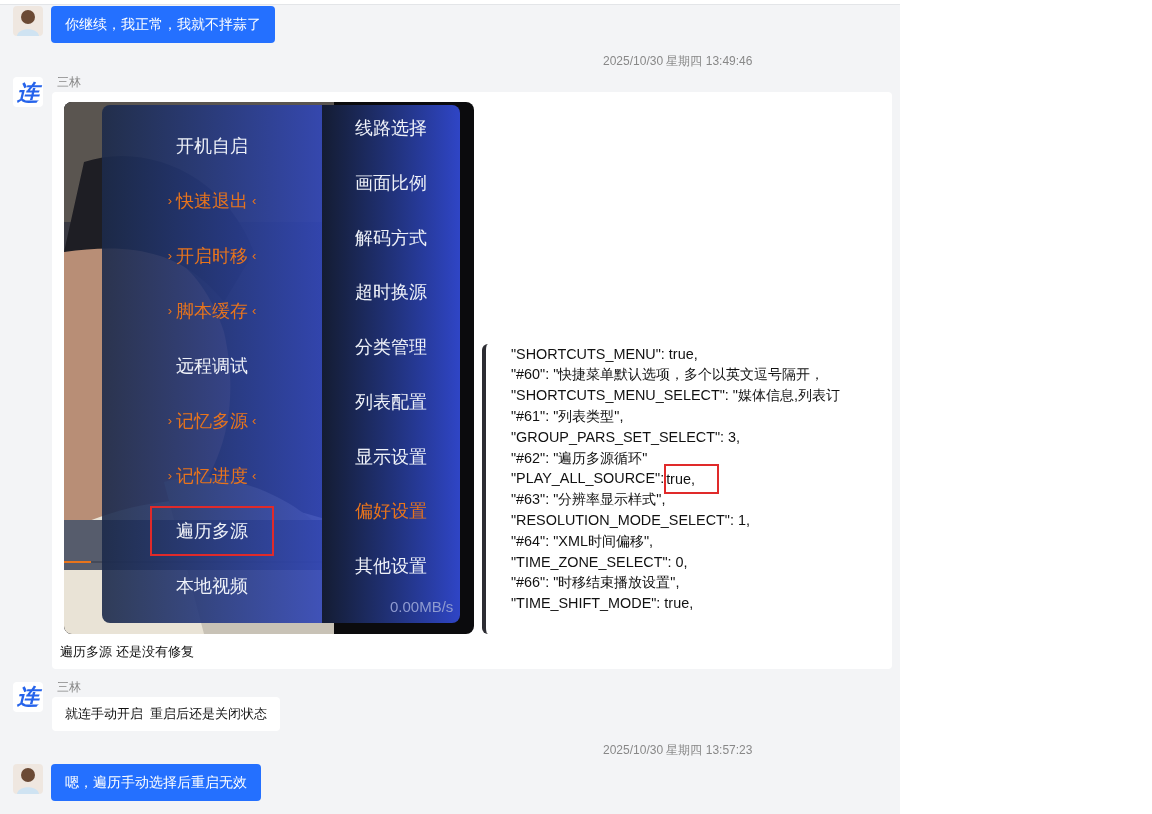  What do you see at coordinates (422, 607) in the screenshot?
I see `speed-label: 0.00MB/s` at bounding box center [422, 607].